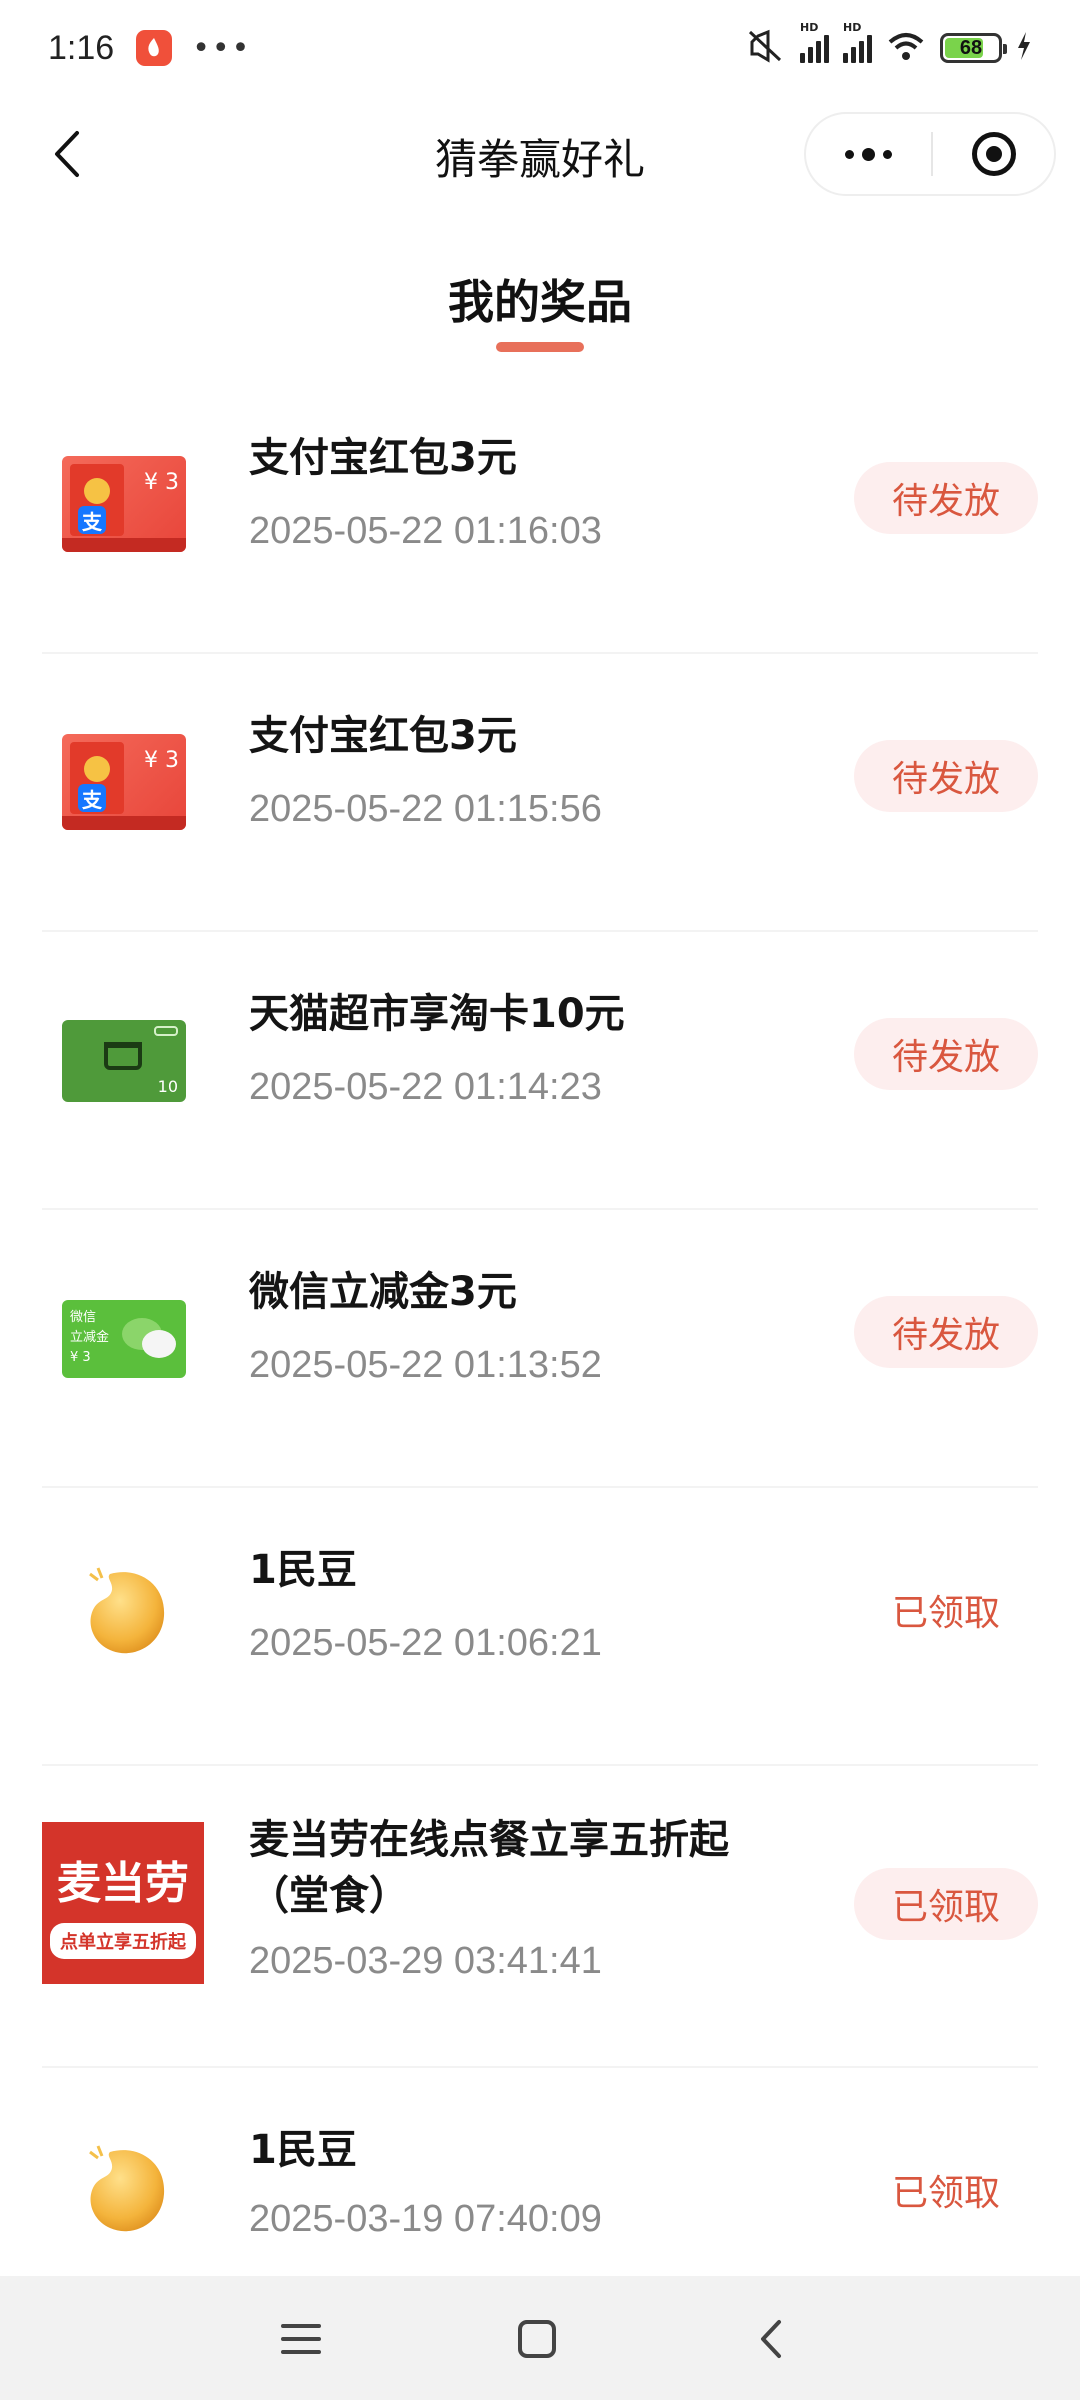 Image resolution: width=1080 pixels, height=2400 pixels. What do you see at coordinates (123, 1903) in the screenshot?
I see `mcdonalds-thumbnail: 麦当劳 点单立享五折起` at bounding box center [123, 1903].